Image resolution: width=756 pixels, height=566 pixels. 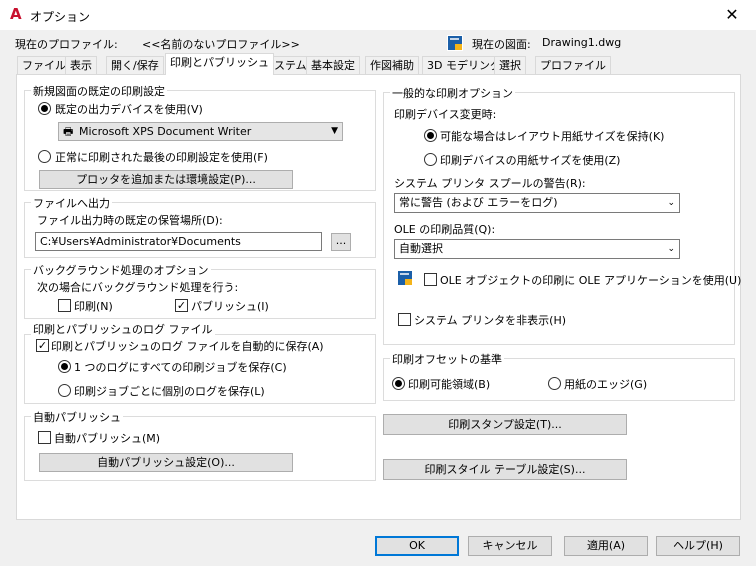 I want to click on printable-area-radio, so click(x=398, y=383).